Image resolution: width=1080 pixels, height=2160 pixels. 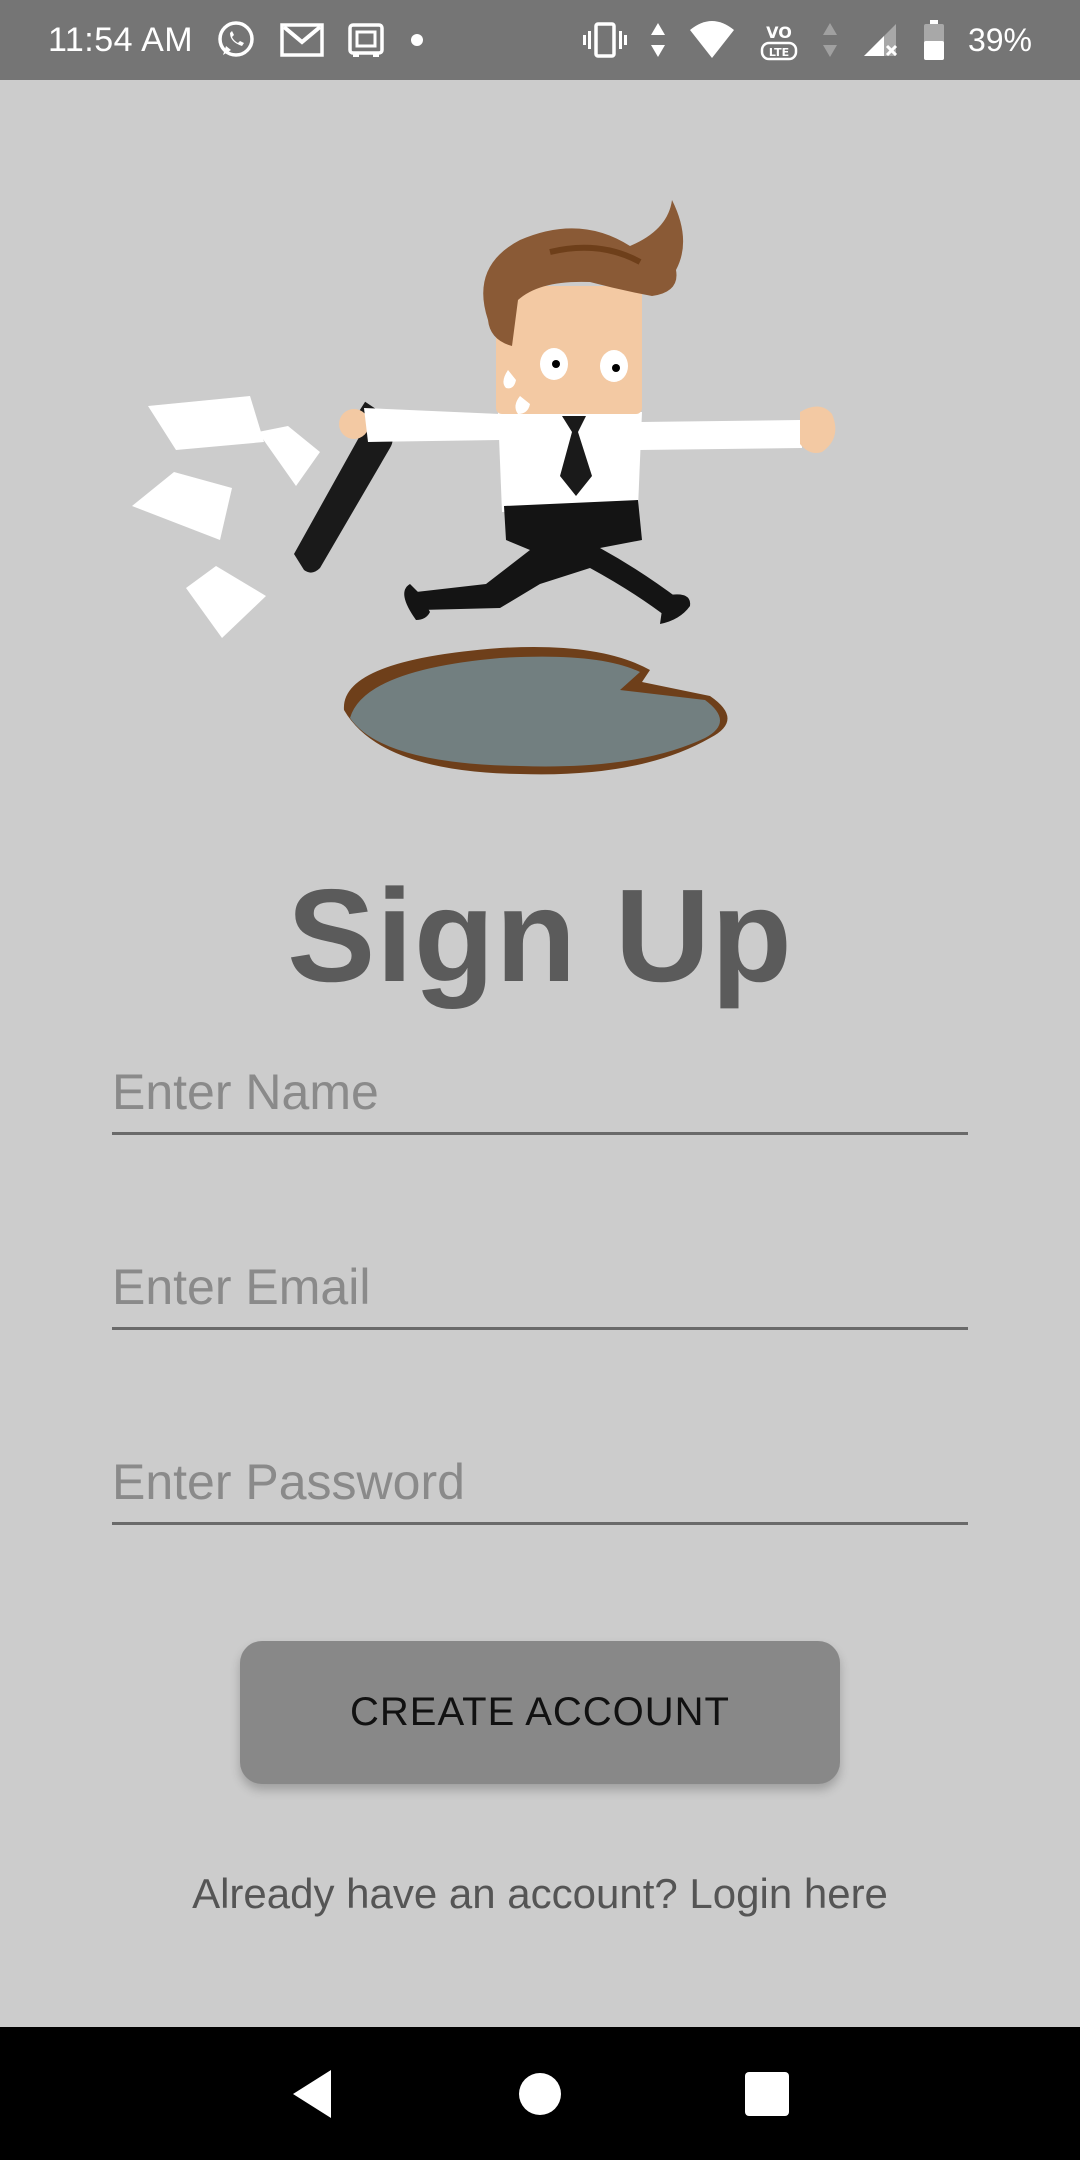 What do you see at coordinates (417, 40) in the screenshot?
I see `dot-icon` at bounding box center [417, 40].